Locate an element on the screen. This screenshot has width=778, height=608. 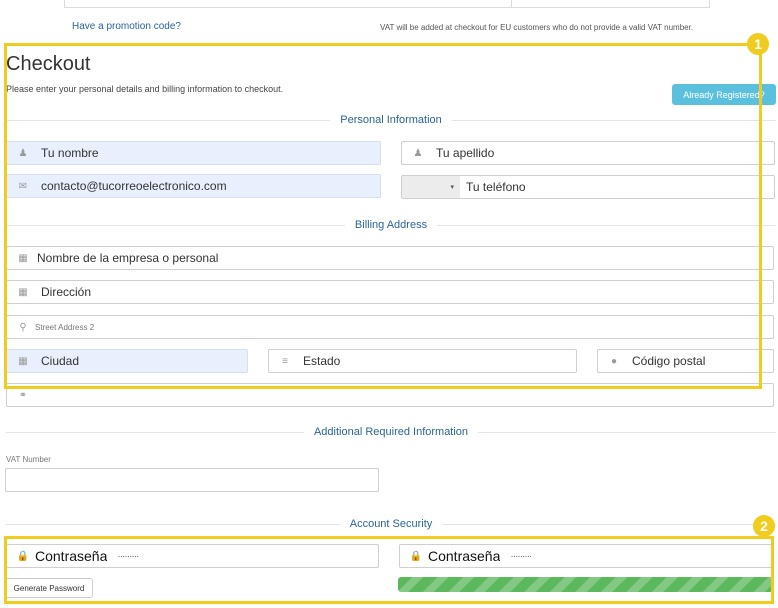
confirm-password-label: Contraseña is located at coordinates (464, 556).